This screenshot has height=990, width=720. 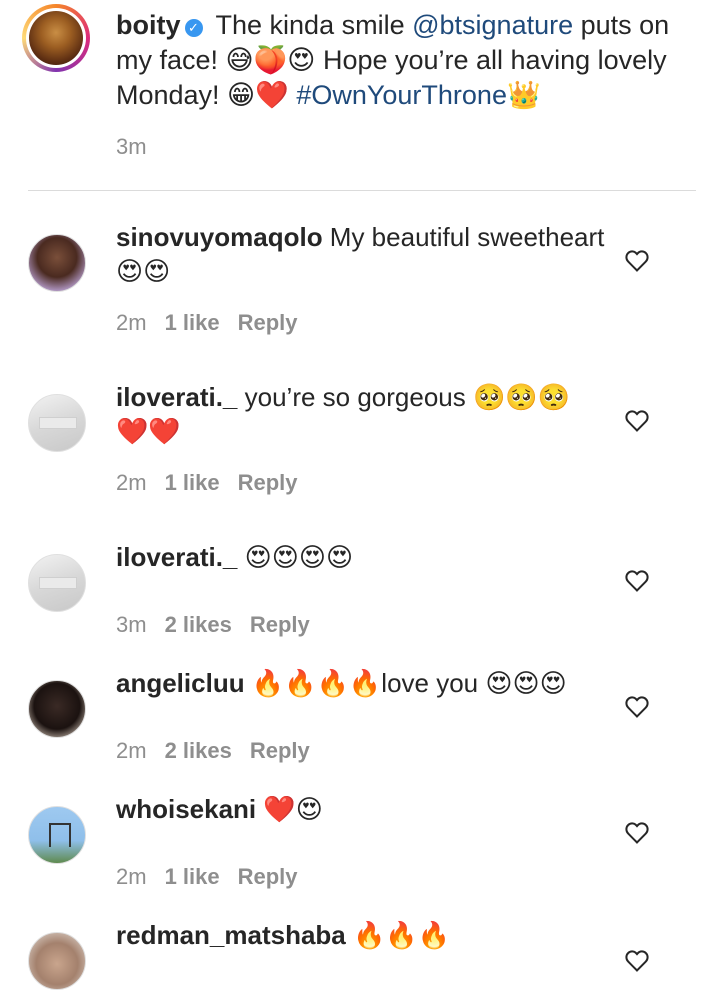 What do you see at coordinates (56, 38) in the screenshot?
I see `boity-avatar` at bounding box center [56, 38].